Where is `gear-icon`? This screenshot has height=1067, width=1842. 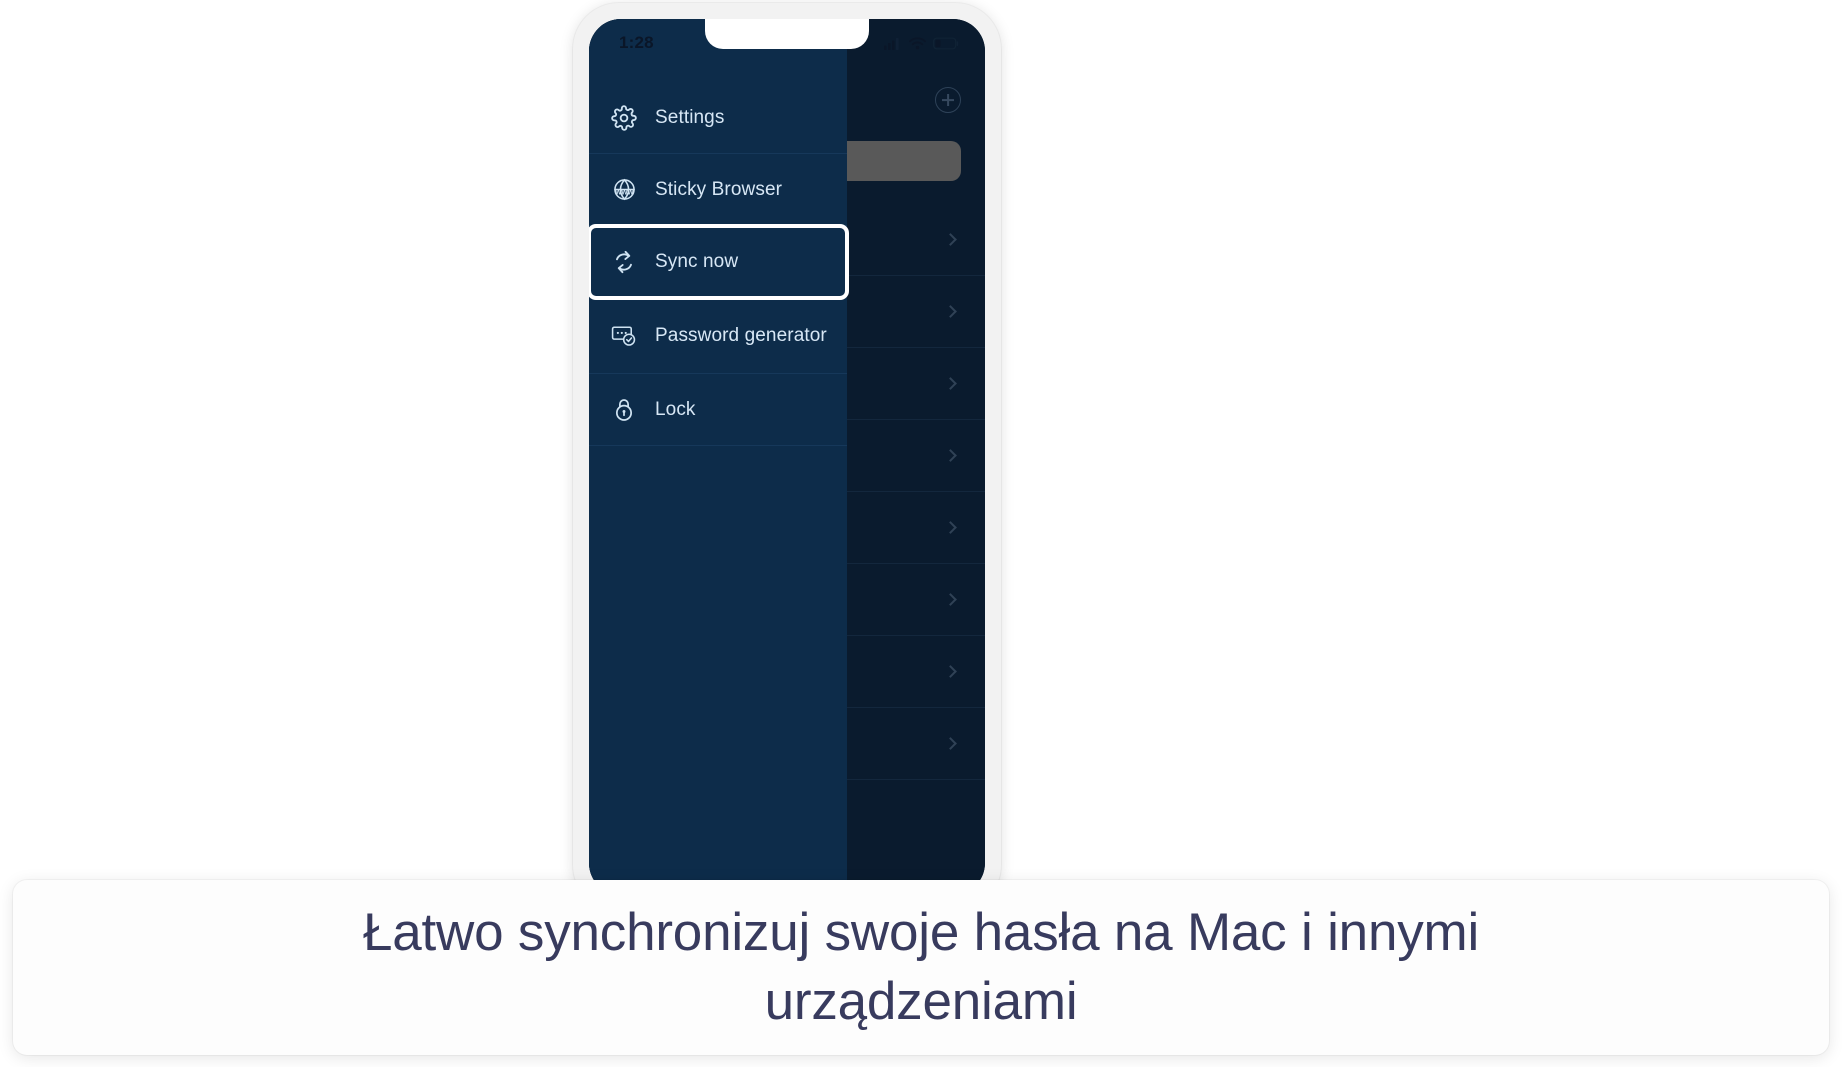
gear-icon is located at coordinates (624, 118).